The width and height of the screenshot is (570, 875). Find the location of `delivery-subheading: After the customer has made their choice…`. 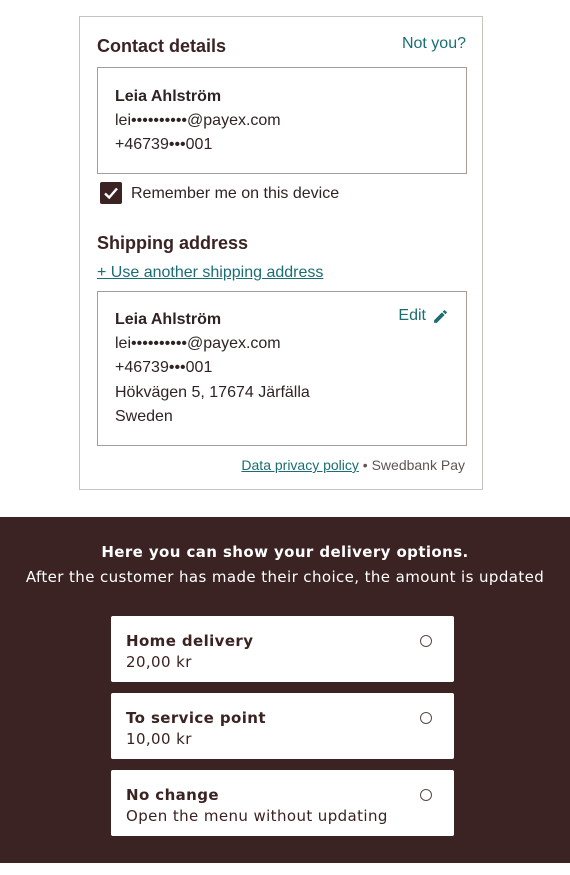

delivery-subheading: After the customer has made their choice… is located at coordinates (285, 577).